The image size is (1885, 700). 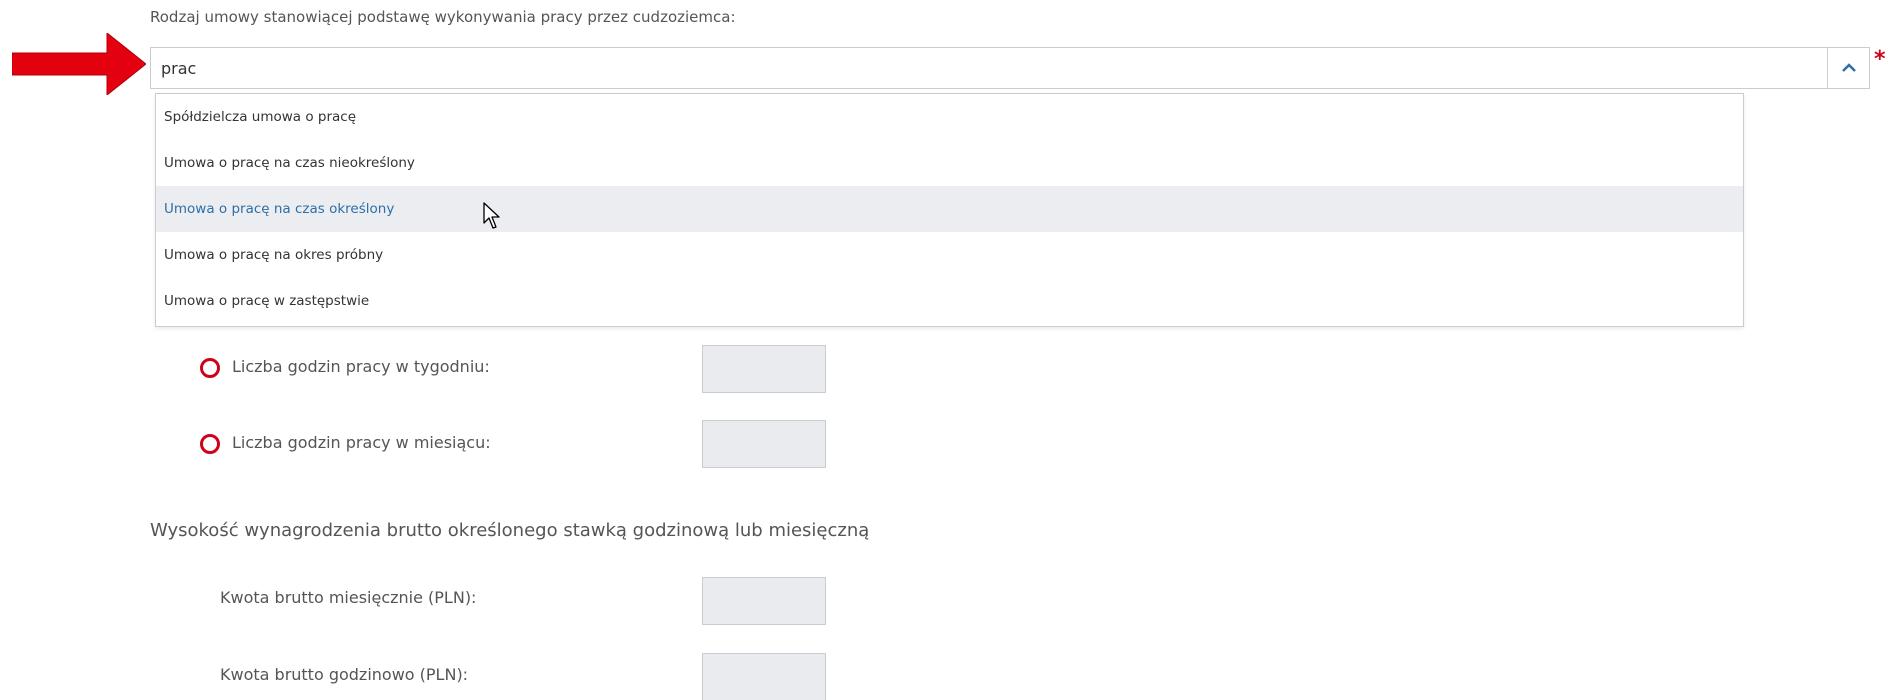 I want to click on contract-type-combobox, so click(x=1010, y=68).